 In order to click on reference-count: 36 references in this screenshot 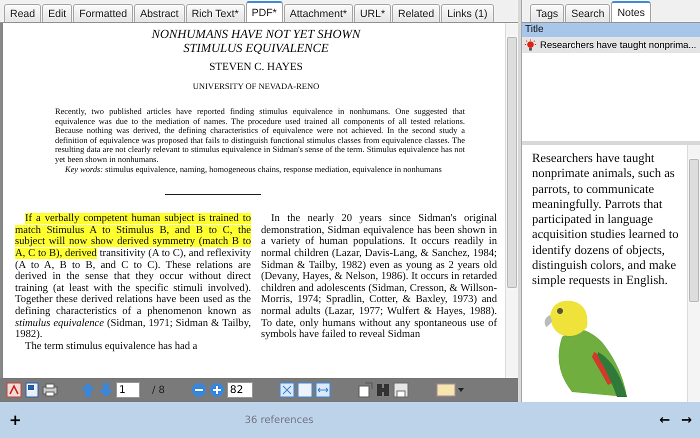, I will do `click(279, 420)`.